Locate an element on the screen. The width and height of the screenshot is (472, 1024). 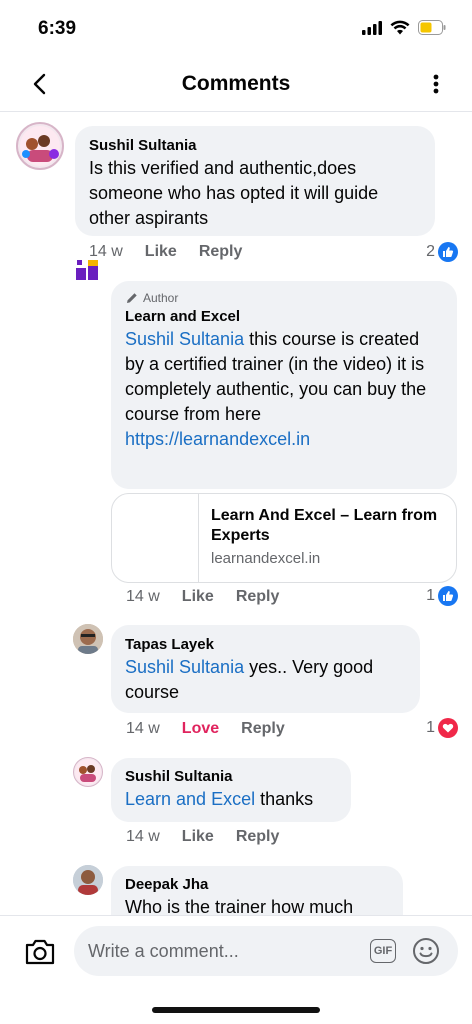
emoji-icon is located at coordinates (426, 951).